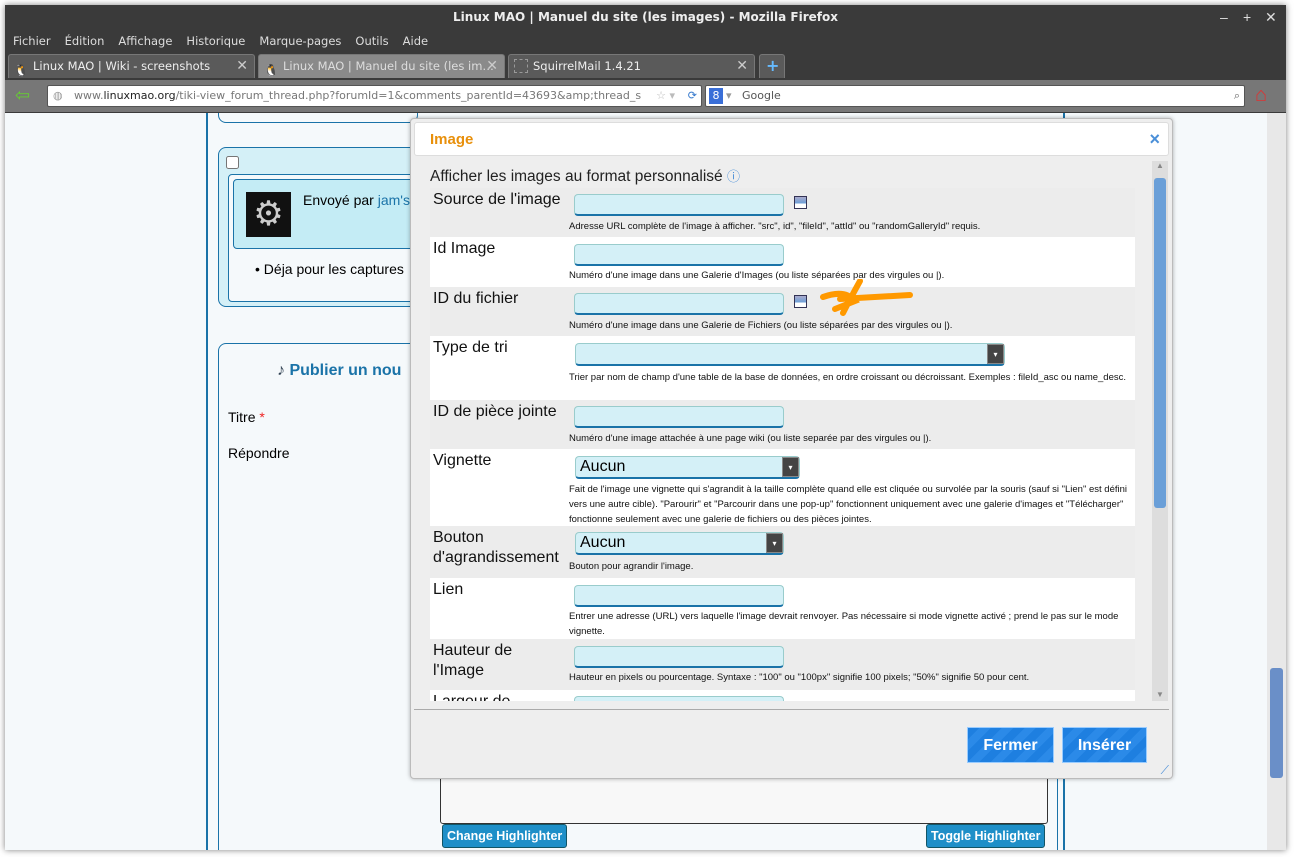 The image size is (1294, 857). Describe the element at coordinates (122, 66) in the screenshot. I see `tab-label: Linux MAO | Wiki - screenshots` at that location.